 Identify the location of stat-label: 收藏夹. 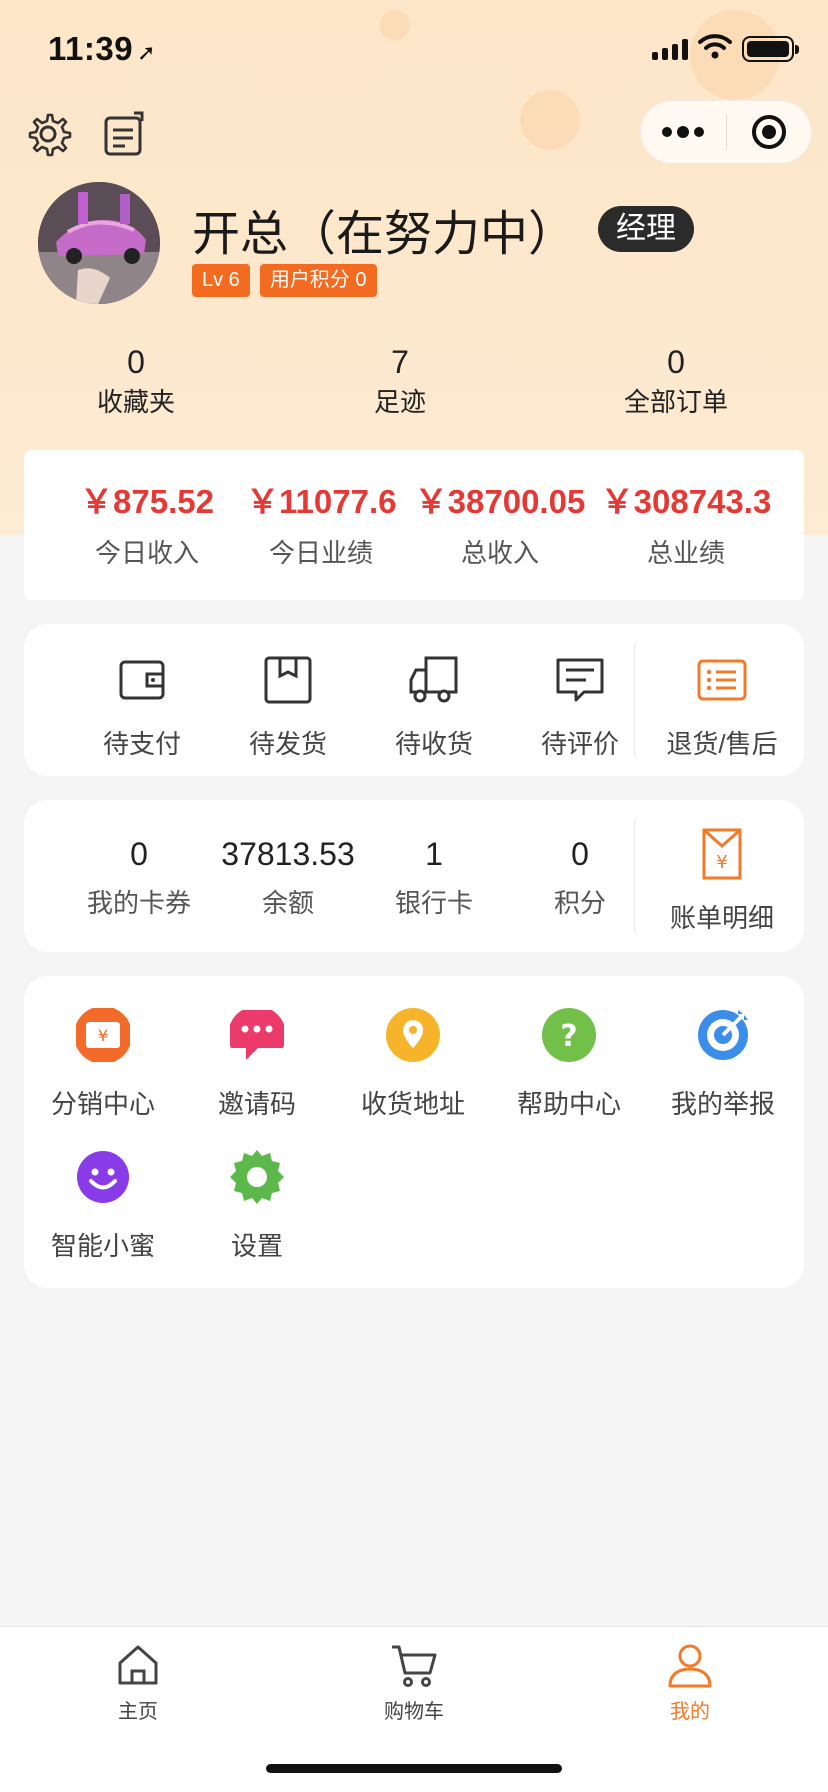
(135, 402).